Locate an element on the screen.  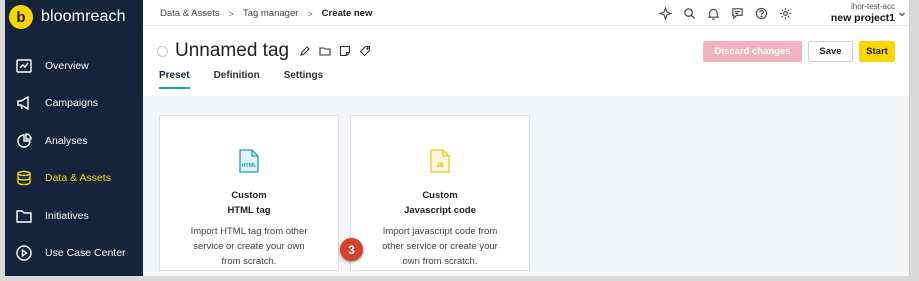
account-switcher: ihor-test-acc new project1 is located at coordinates (863, 13).